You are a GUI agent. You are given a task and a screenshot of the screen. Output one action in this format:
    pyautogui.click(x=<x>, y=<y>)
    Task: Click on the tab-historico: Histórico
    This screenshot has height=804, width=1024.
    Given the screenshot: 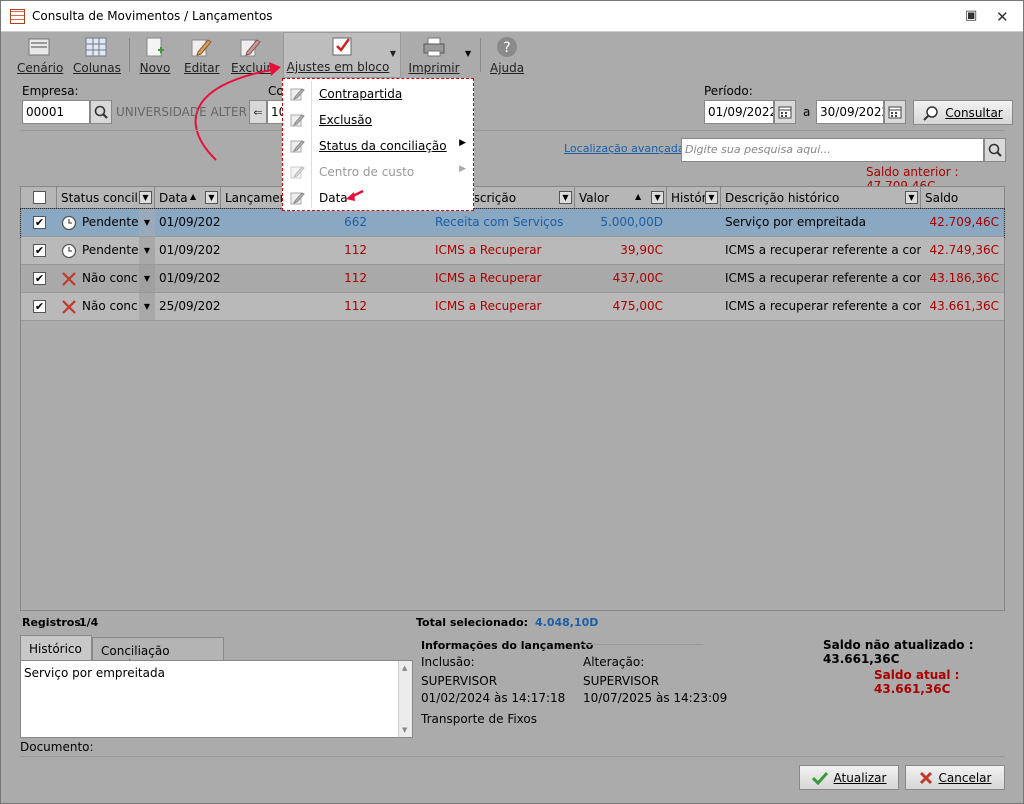 What is the action you would take?
    pyautogui.click(x=56, y=648)
    